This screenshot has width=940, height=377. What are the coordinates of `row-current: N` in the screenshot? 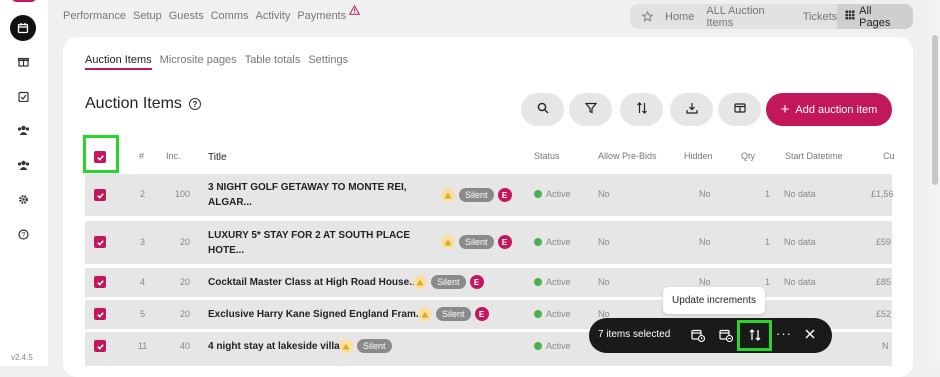 It's located at (885, 346).